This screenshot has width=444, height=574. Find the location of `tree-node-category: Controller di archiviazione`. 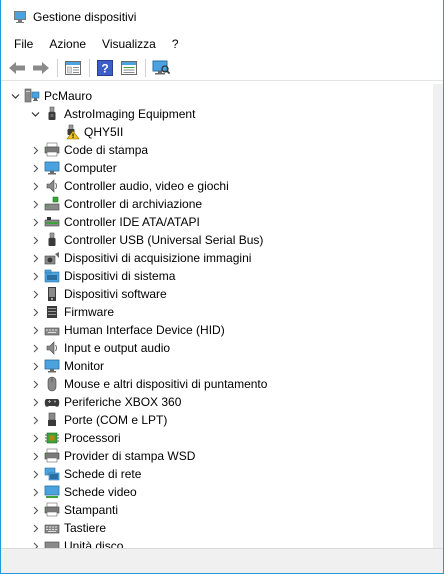

tree-node-category: Controller di archiviazione is located at coordinates (115, 204).